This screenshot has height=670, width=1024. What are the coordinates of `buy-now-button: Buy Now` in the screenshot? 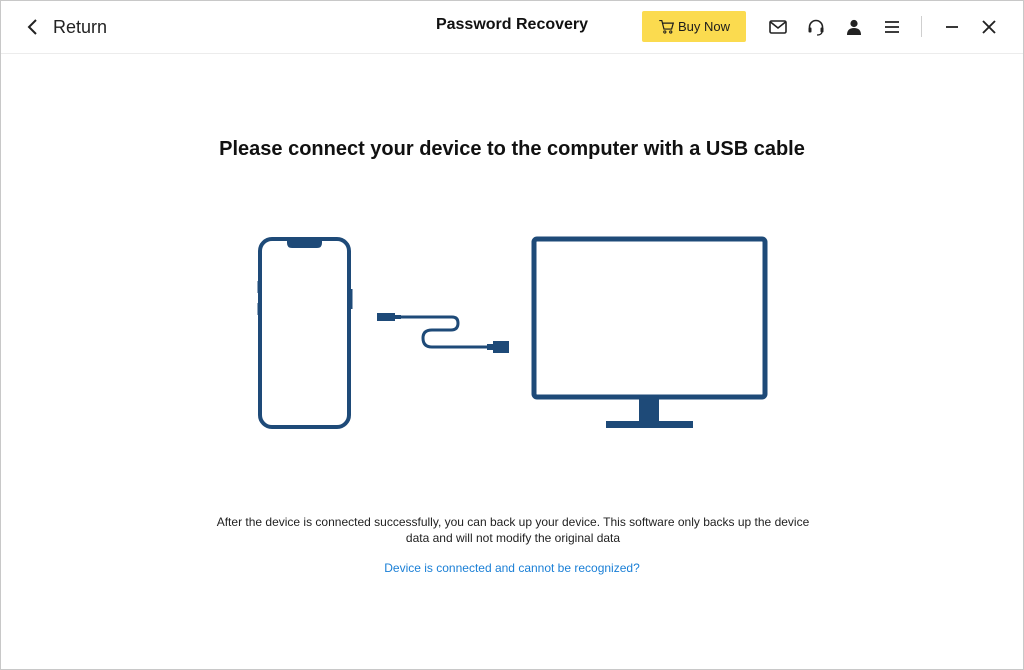 It's located at (694, 26).